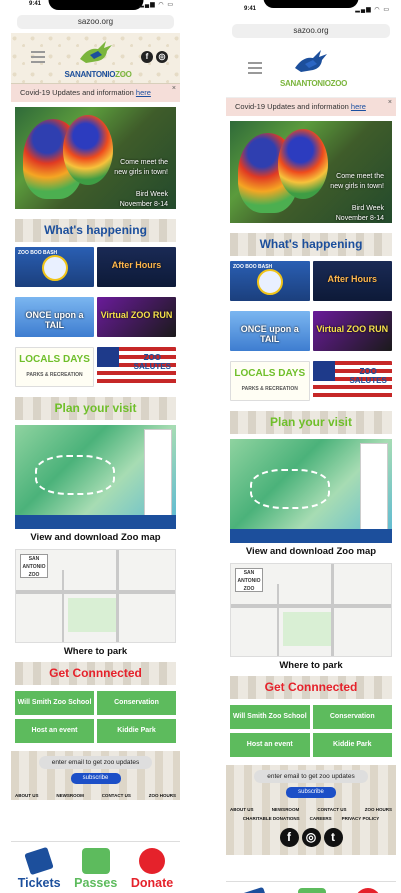 This screenshot has height=893, width=401. I want to click on map-key, so click(158, 475).